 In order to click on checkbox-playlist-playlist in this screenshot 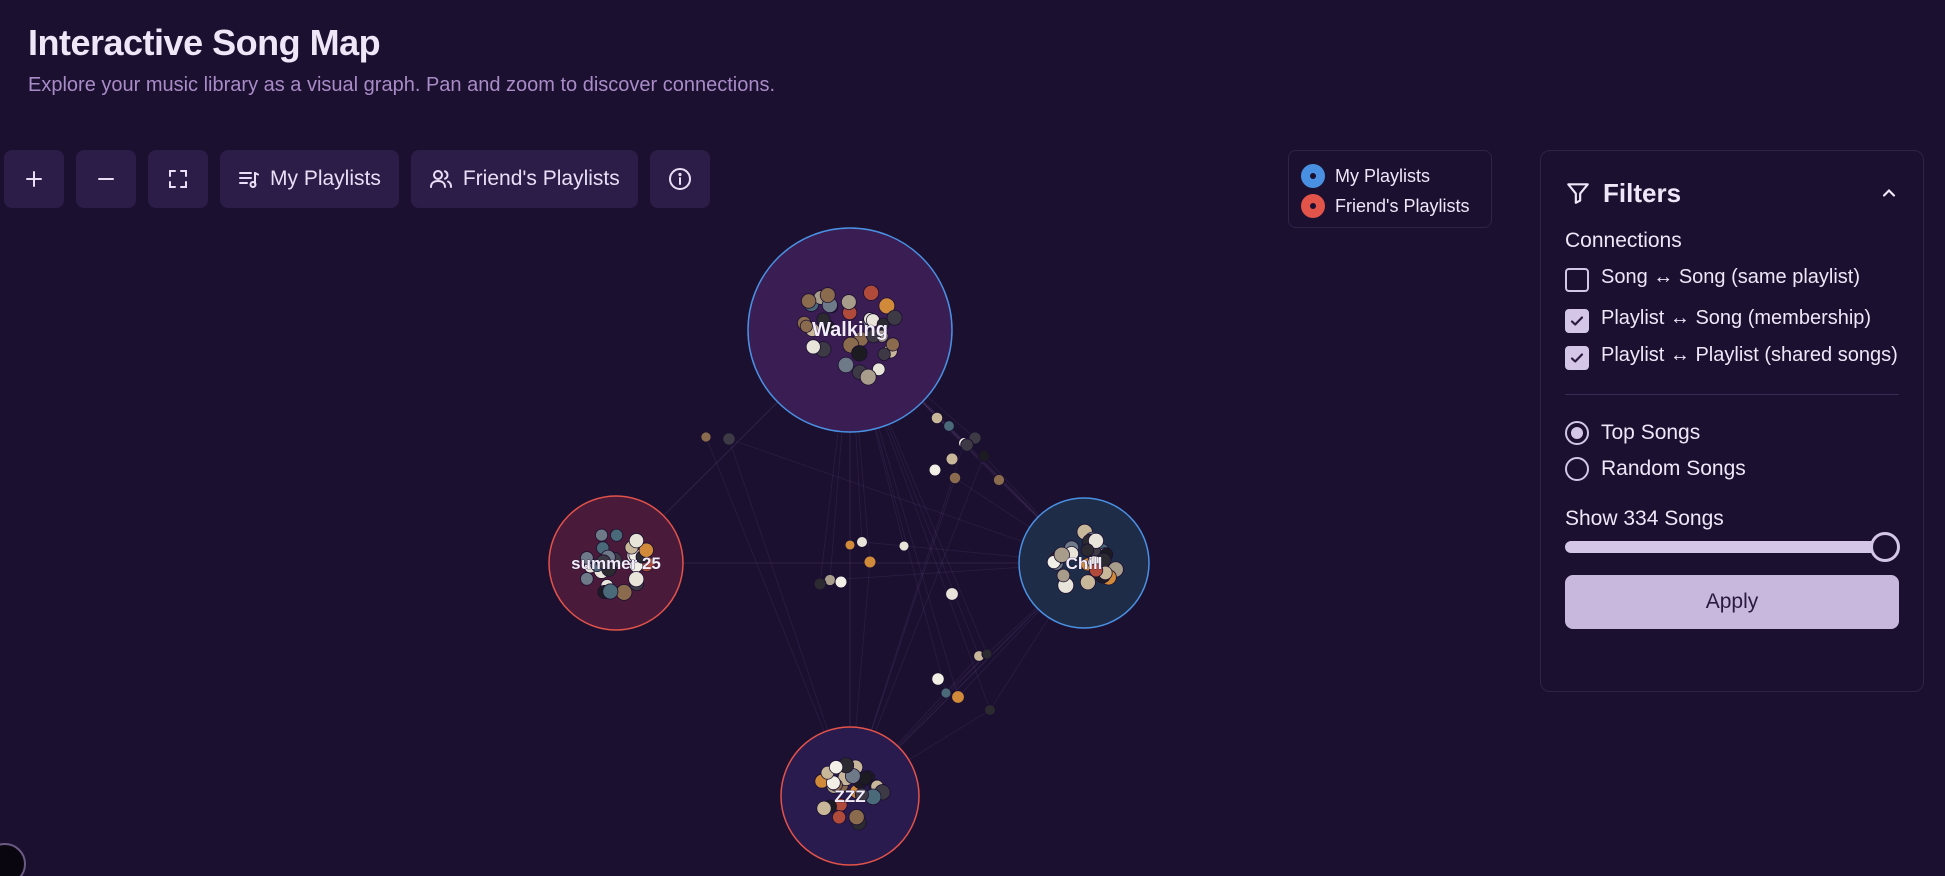, I will do `click(1577, 358)`.